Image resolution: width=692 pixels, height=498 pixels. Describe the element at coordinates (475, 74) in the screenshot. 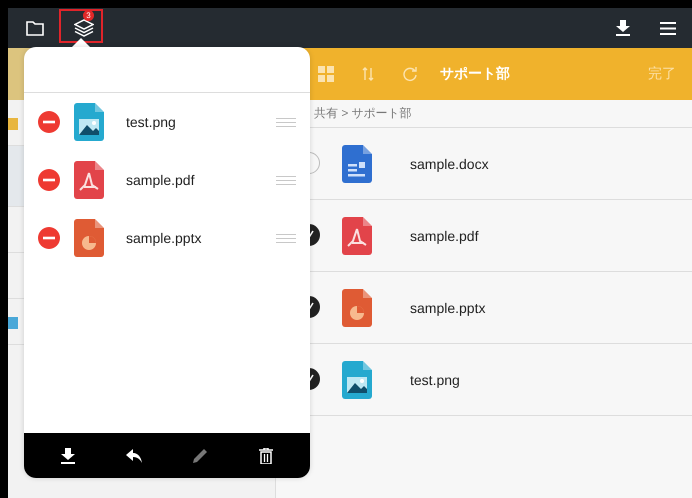

I see `folder-title: サポート部` at that location.